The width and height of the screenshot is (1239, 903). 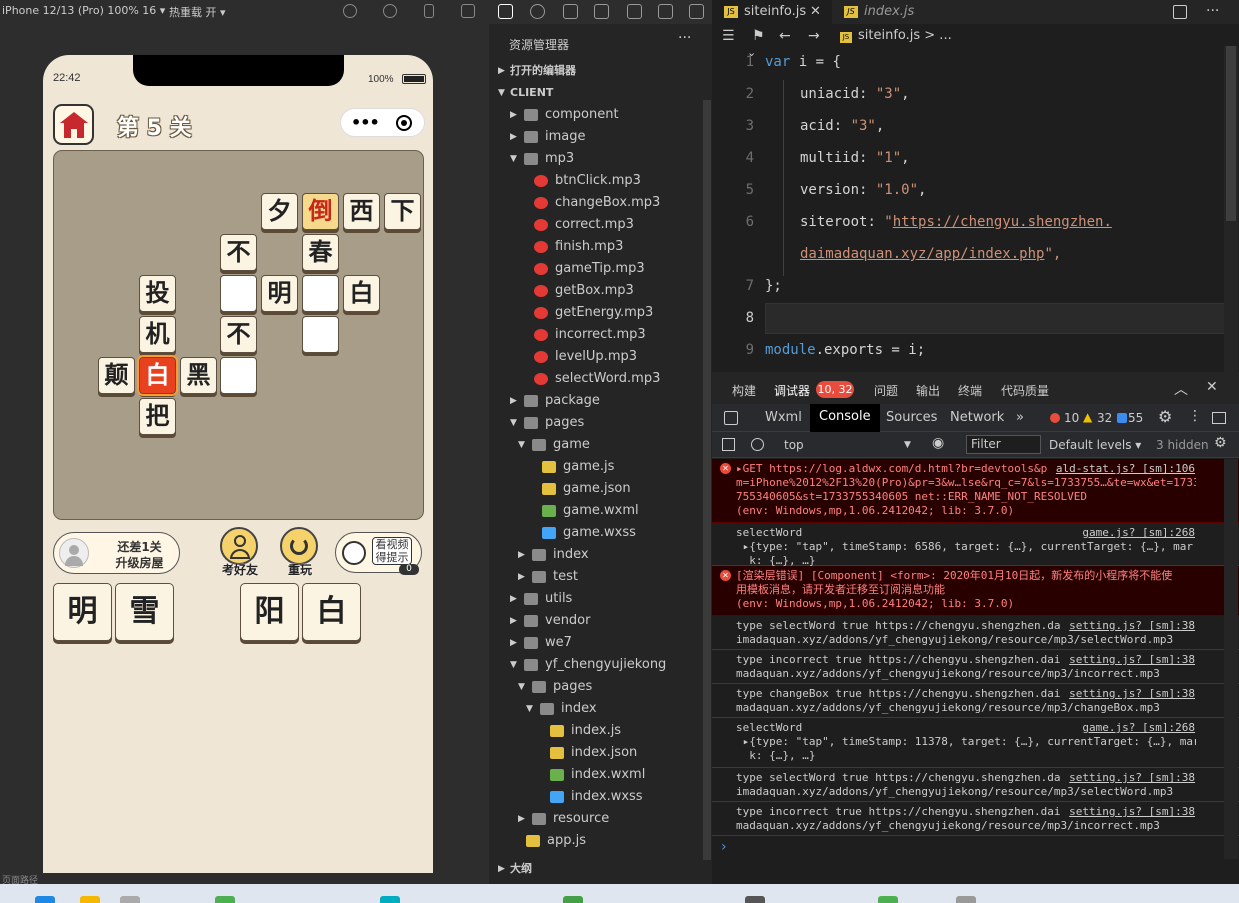 What do you see at coordinates (757, 444) in the screenshot?
I see `clear-console-icon` at bounding box center [757, 444].